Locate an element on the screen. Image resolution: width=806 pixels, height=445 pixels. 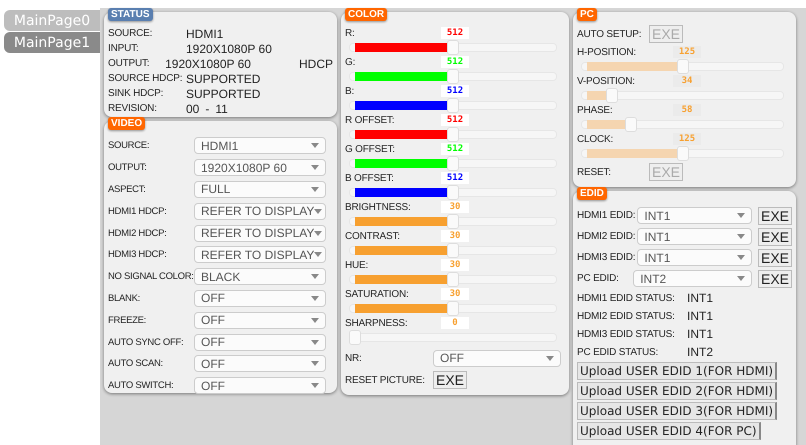
status-value: 00 is located at coordinates (193, 109).